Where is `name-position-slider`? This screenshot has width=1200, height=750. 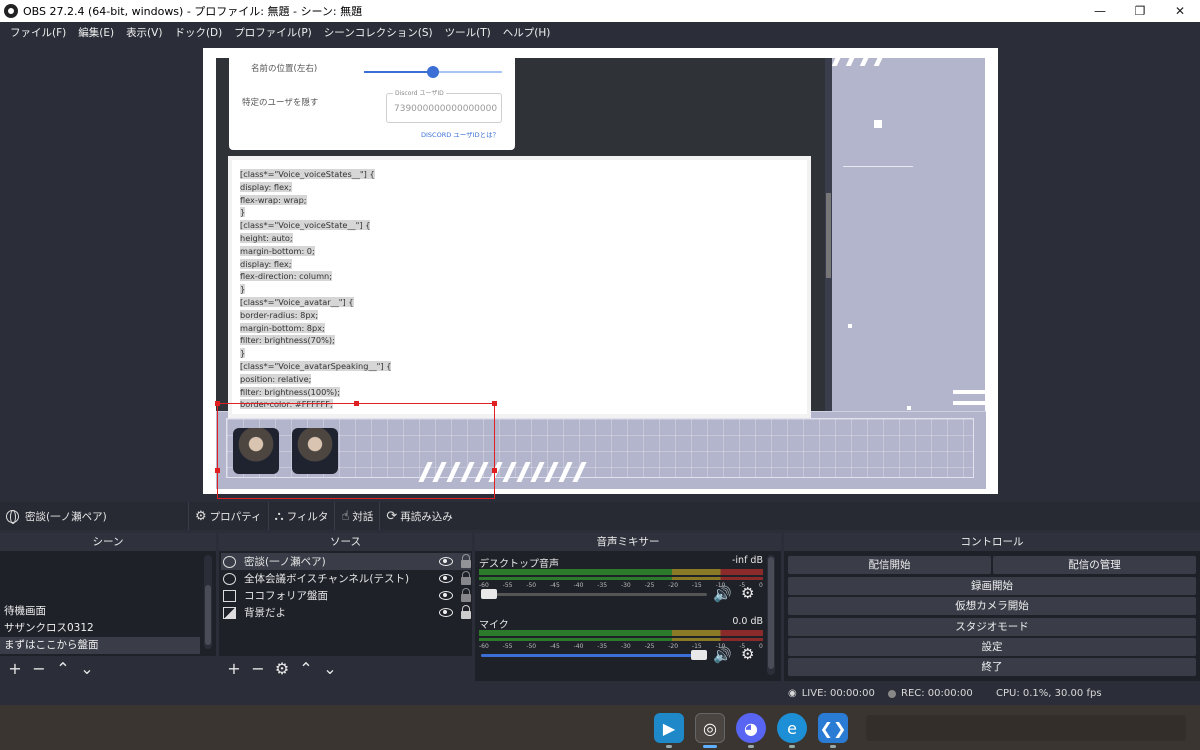 name-position-slider is located at coordinates (433, 72).